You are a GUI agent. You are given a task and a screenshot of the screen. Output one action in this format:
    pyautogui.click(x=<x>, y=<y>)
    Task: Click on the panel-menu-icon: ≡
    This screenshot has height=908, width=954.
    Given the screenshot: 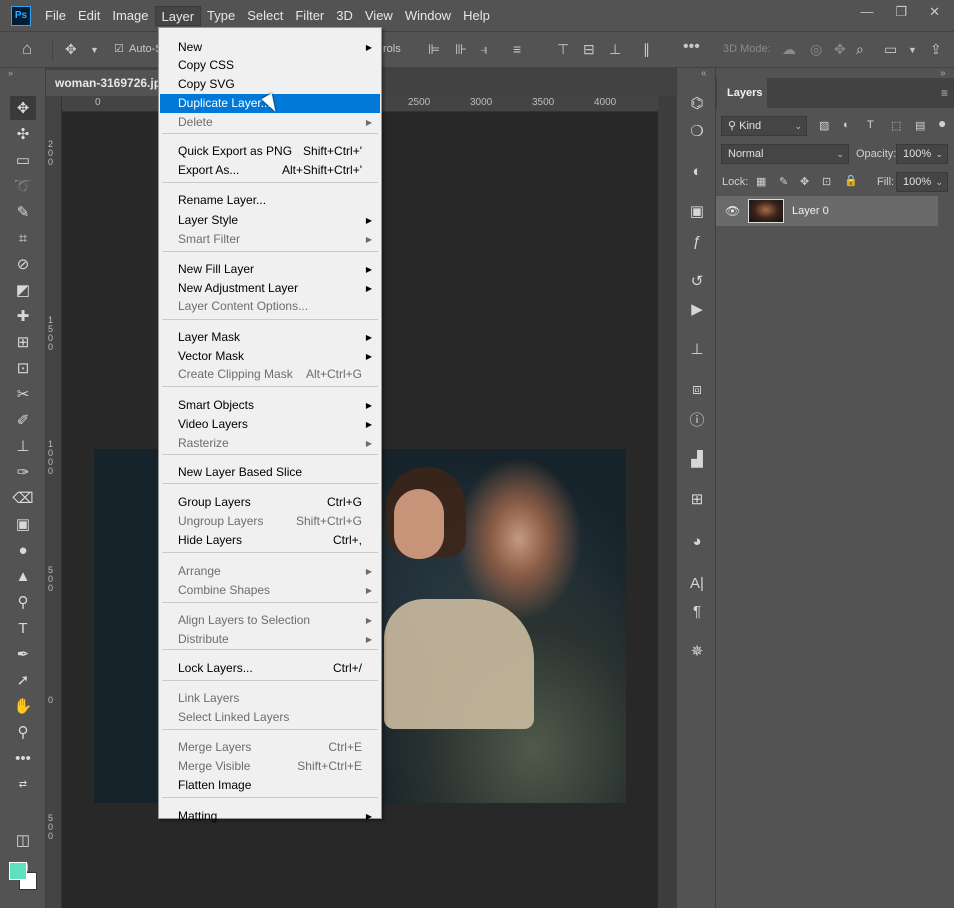 What is the action you would take?
    pyautogui.click(x=944, y=93)
    